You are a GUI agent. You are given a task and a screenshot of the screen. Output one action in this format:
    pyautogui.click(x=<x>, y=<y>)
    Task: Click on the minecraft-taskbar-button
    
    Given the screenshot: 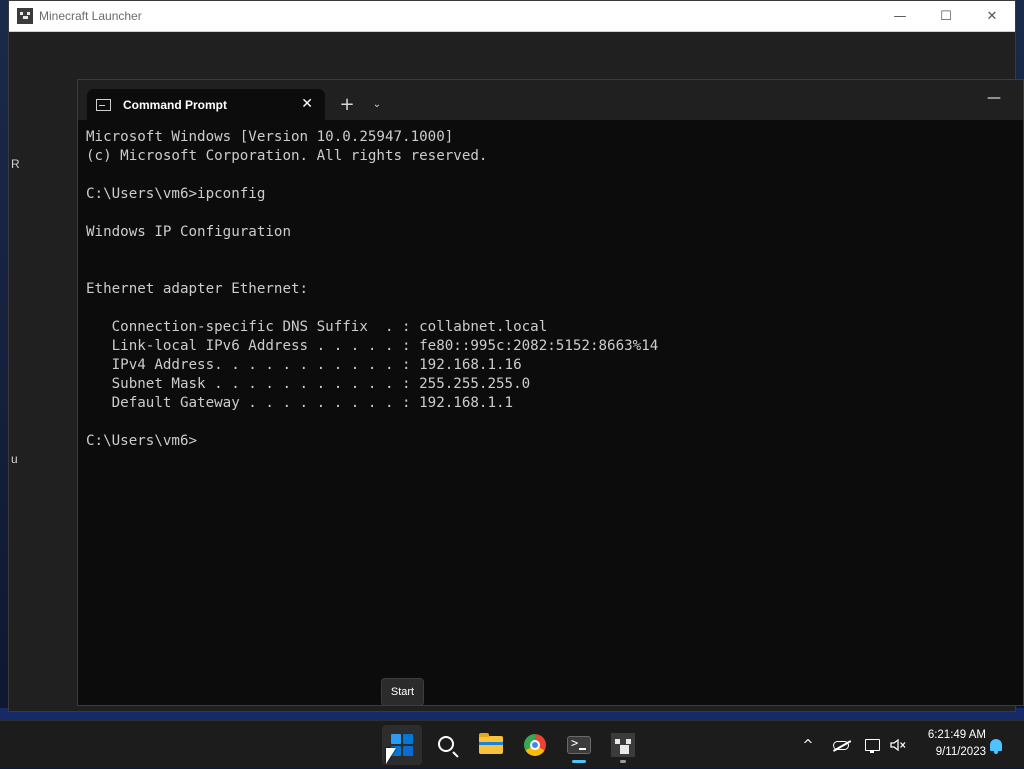 What is the action you would take?
    pyautogui.click(x=623, y=745)
    